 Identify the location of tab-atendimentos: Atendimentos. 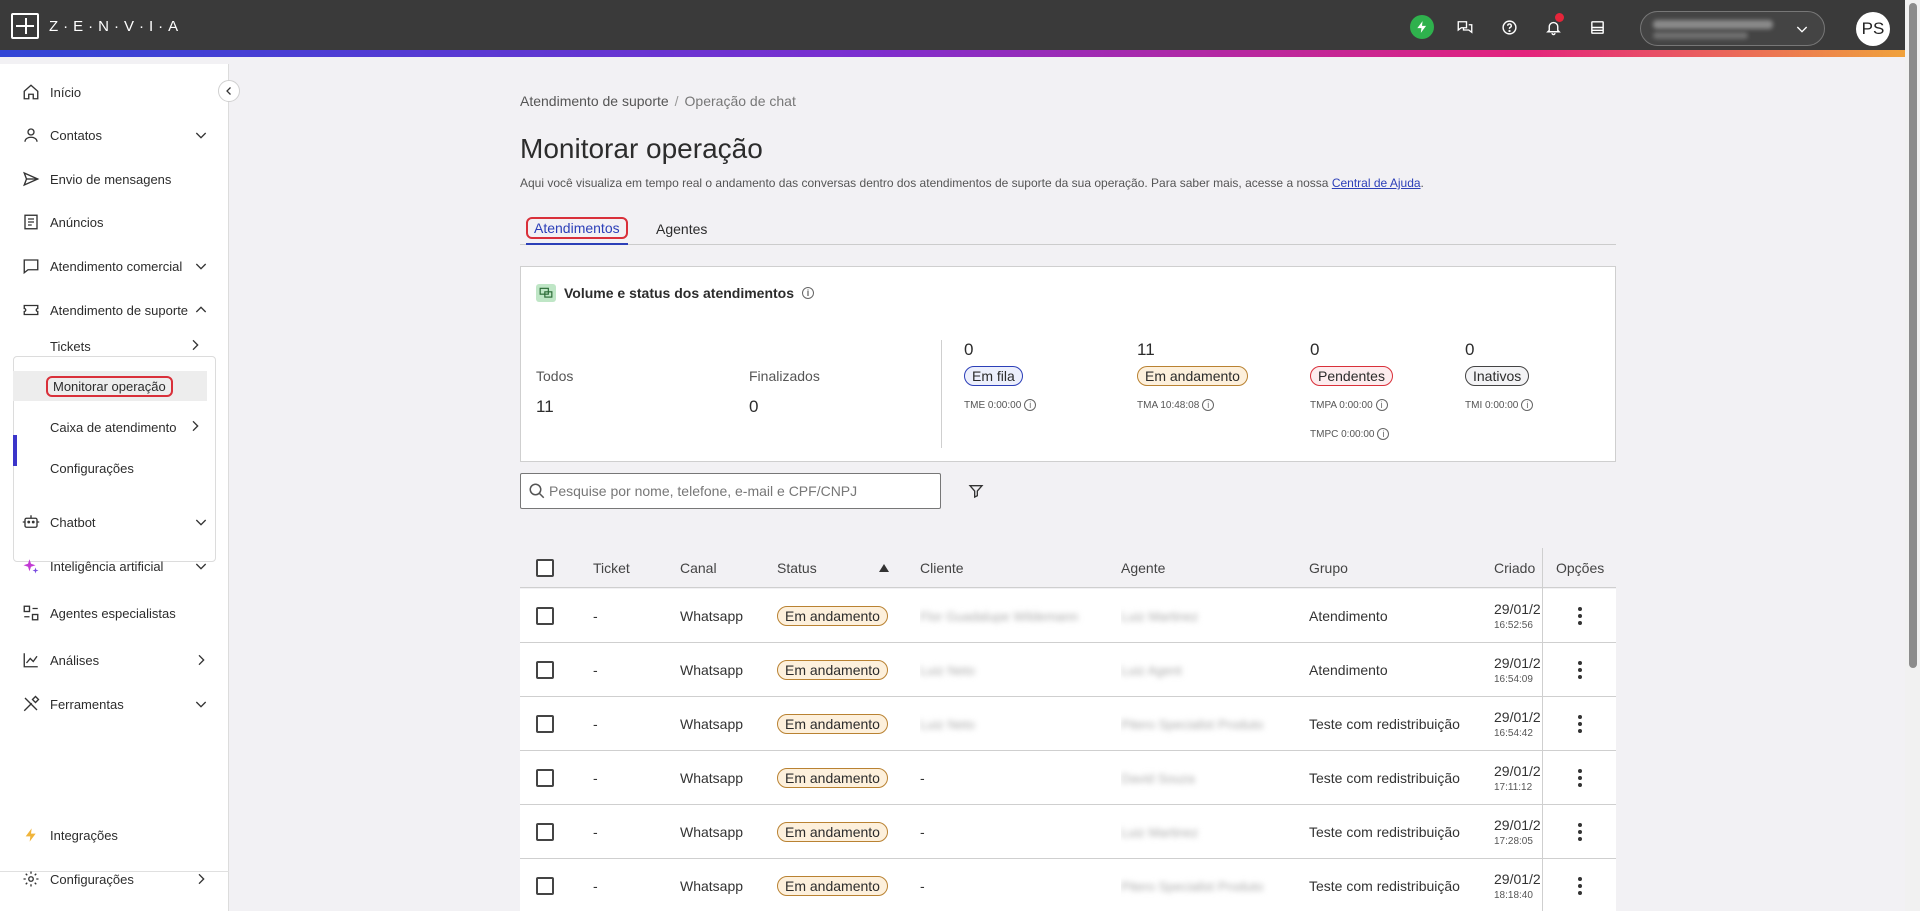
(577, 228).